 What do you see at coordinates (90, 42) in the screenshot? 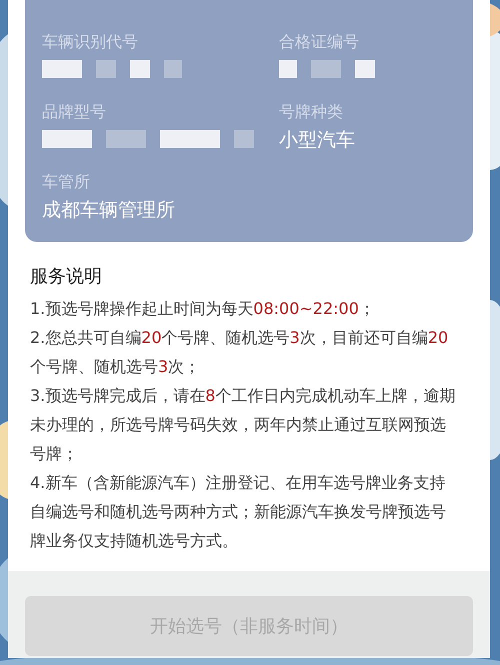
I see `field-label: 车辆识别代号` at bounding box center [90, 42].